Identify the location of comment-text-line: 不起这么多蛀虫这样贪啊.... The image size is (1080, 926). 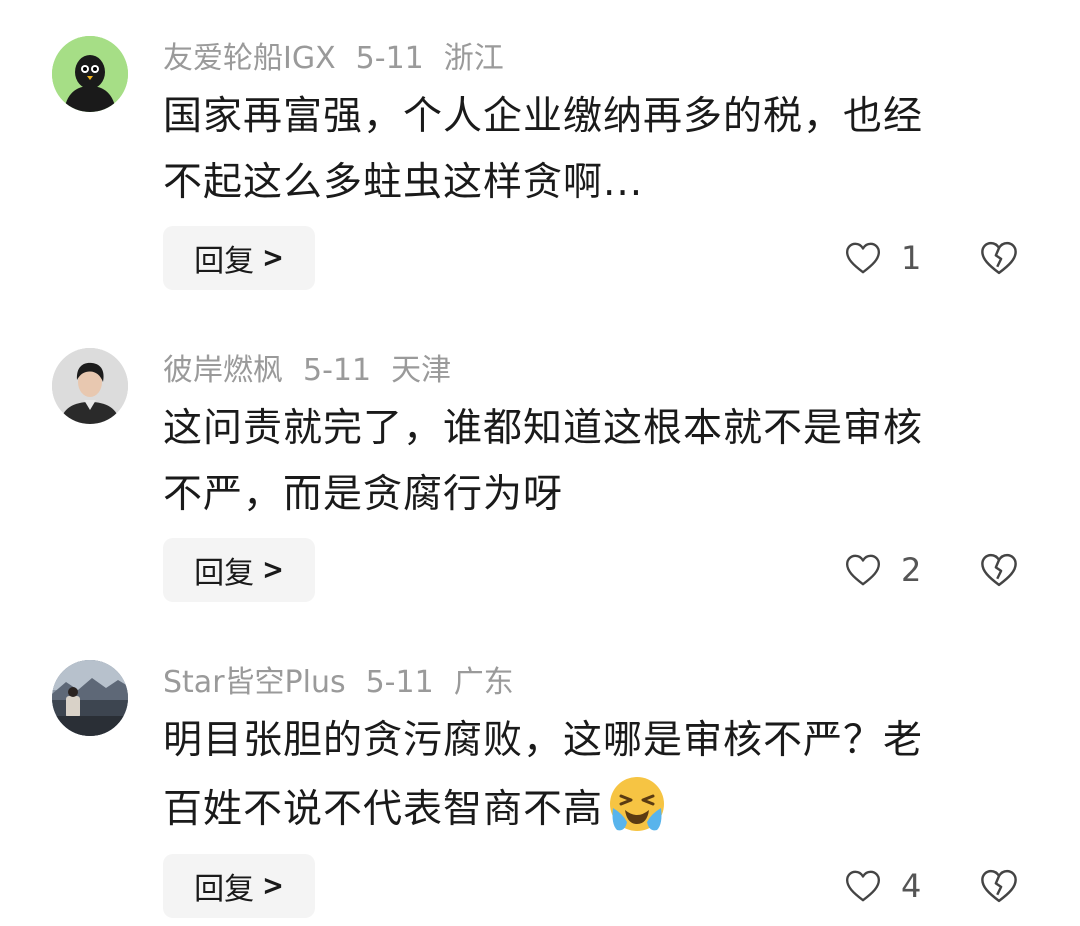
(403, 182).